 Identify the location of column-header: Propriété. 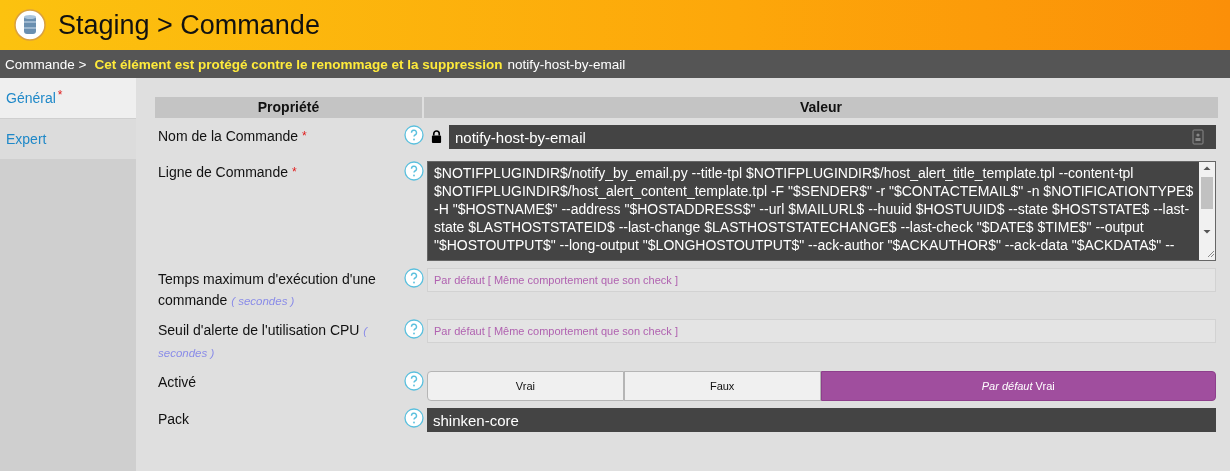
(288, 107).